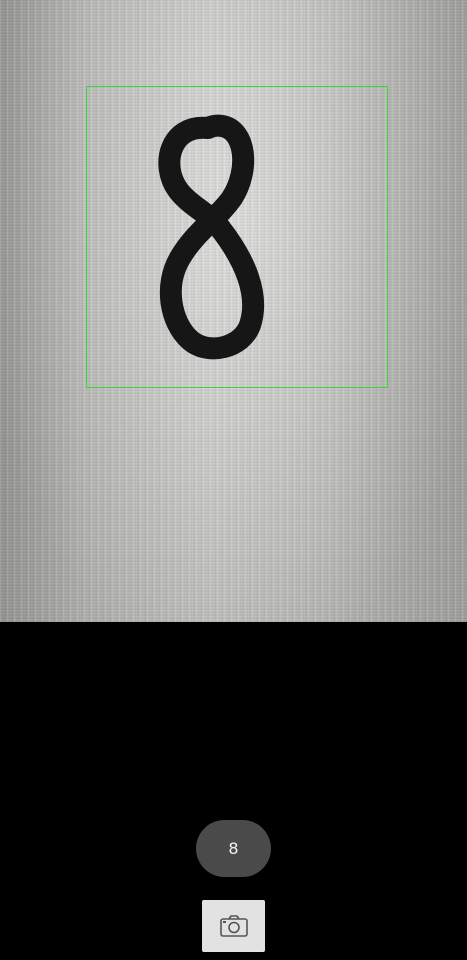 The height and width of the screenshot is (960, 467). I want to click on camera-icon, so click(233, 926).